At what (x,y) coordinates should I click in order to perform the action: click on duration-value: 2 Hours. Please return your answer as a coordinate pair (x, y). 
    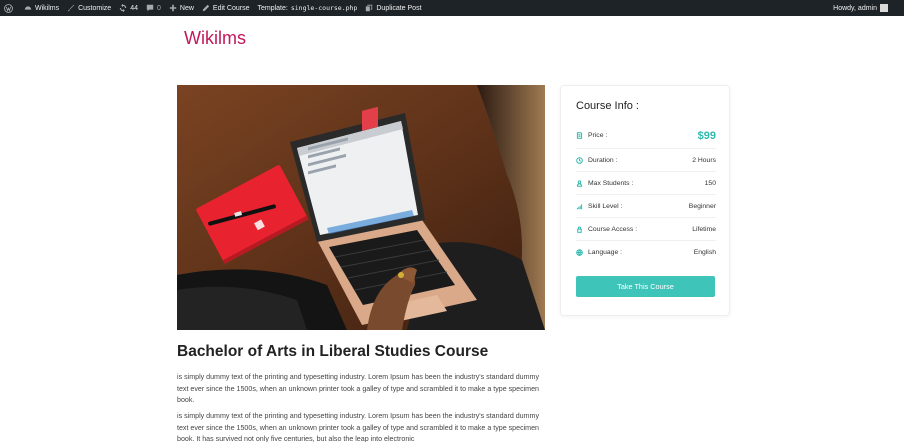
    Looking at the image, I should click on (704, 160).